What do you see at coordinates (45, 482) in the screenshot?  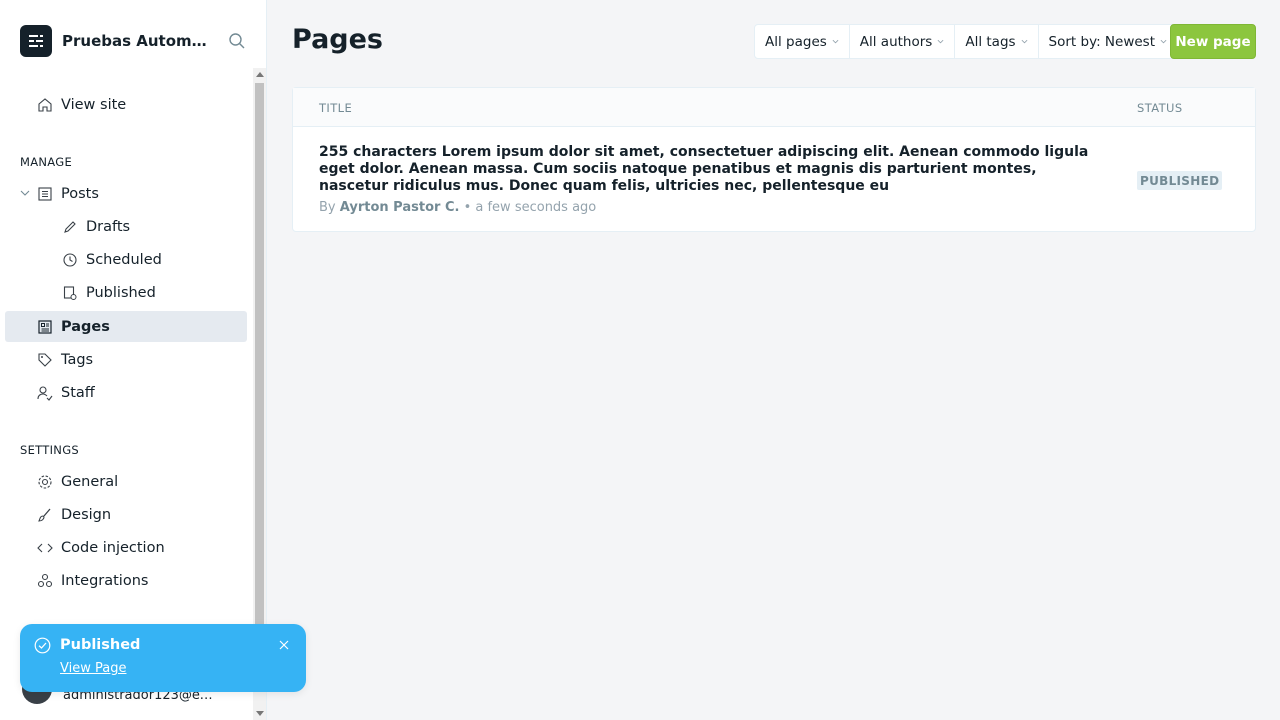 I see `gear-icon` at bounding box center [45, 482].